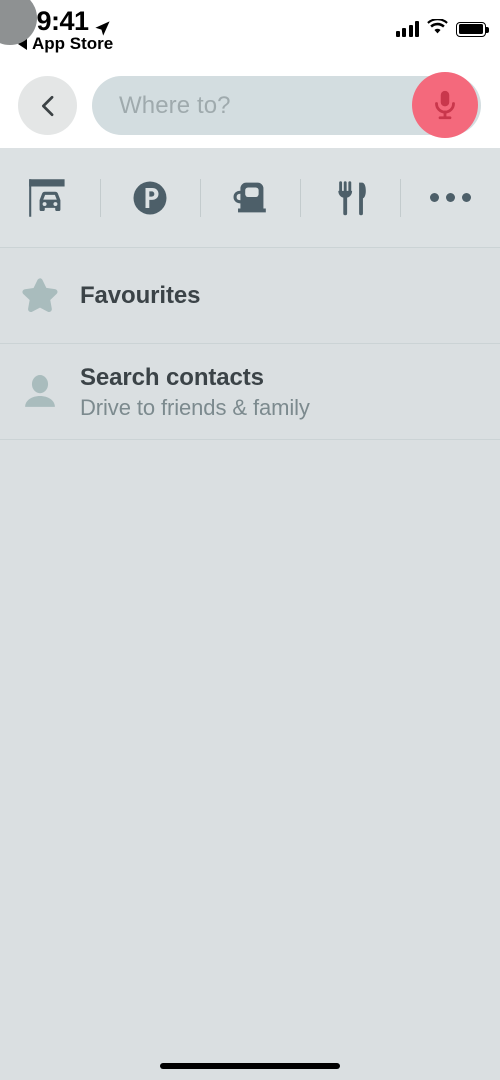  I want to click on voice-search-button, so click(445, 105).